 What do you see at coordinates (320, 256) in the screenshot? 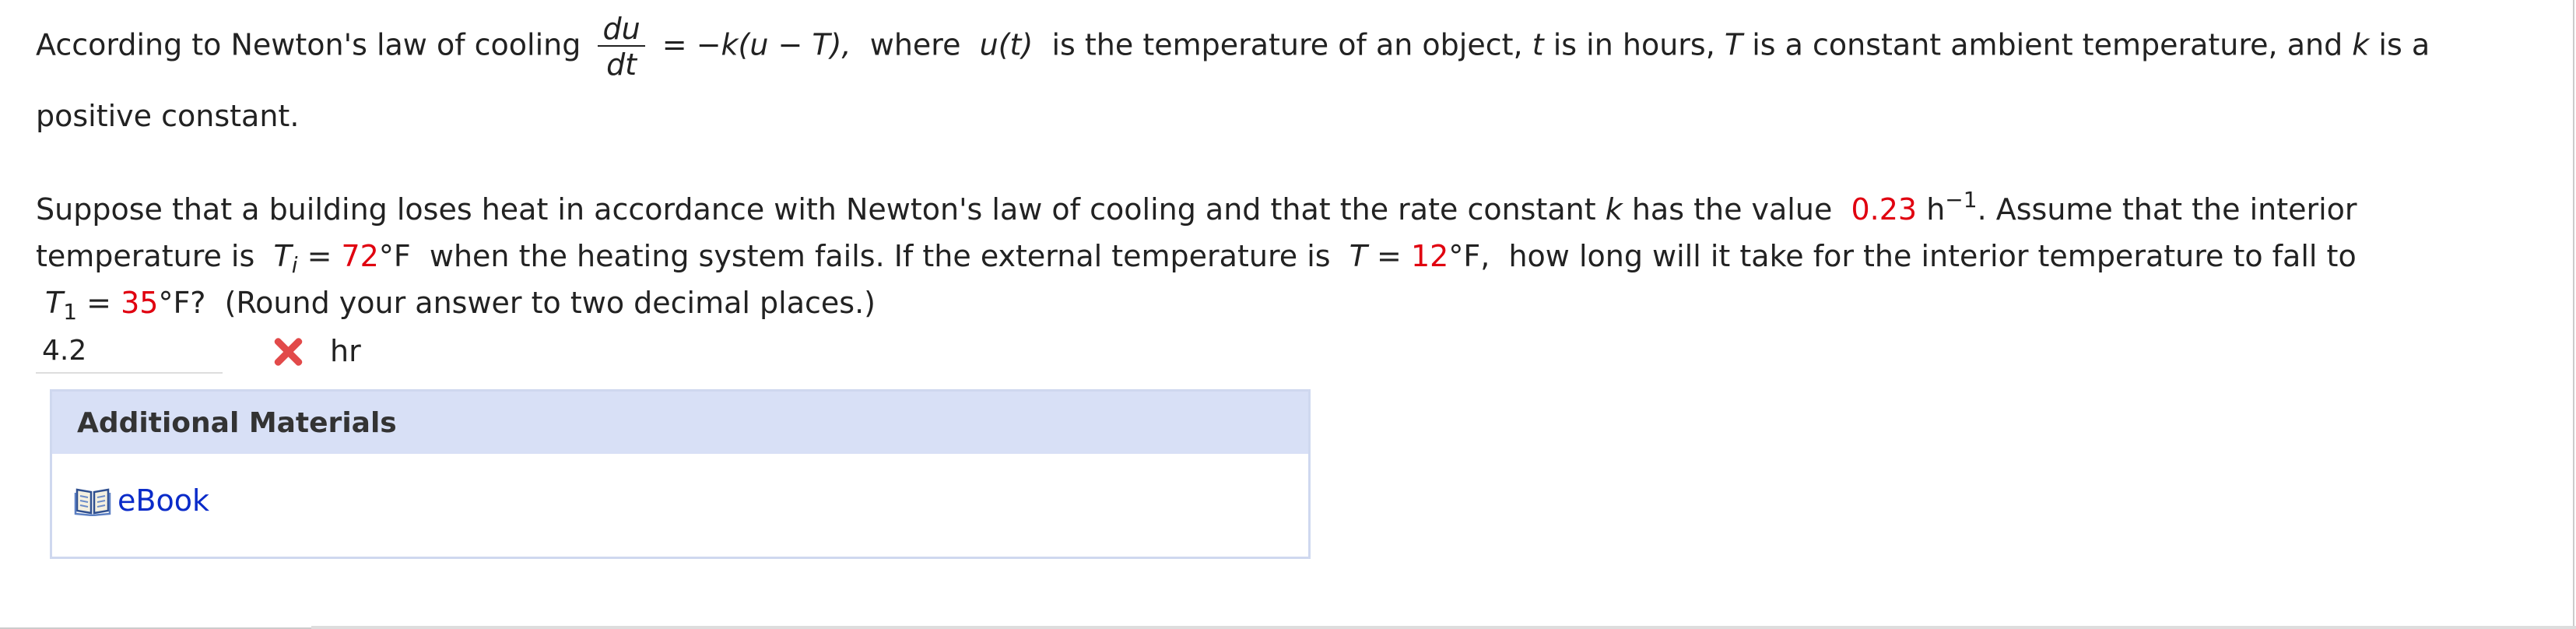
I see `Ti-equals: =` at bounding box center [320, 256].